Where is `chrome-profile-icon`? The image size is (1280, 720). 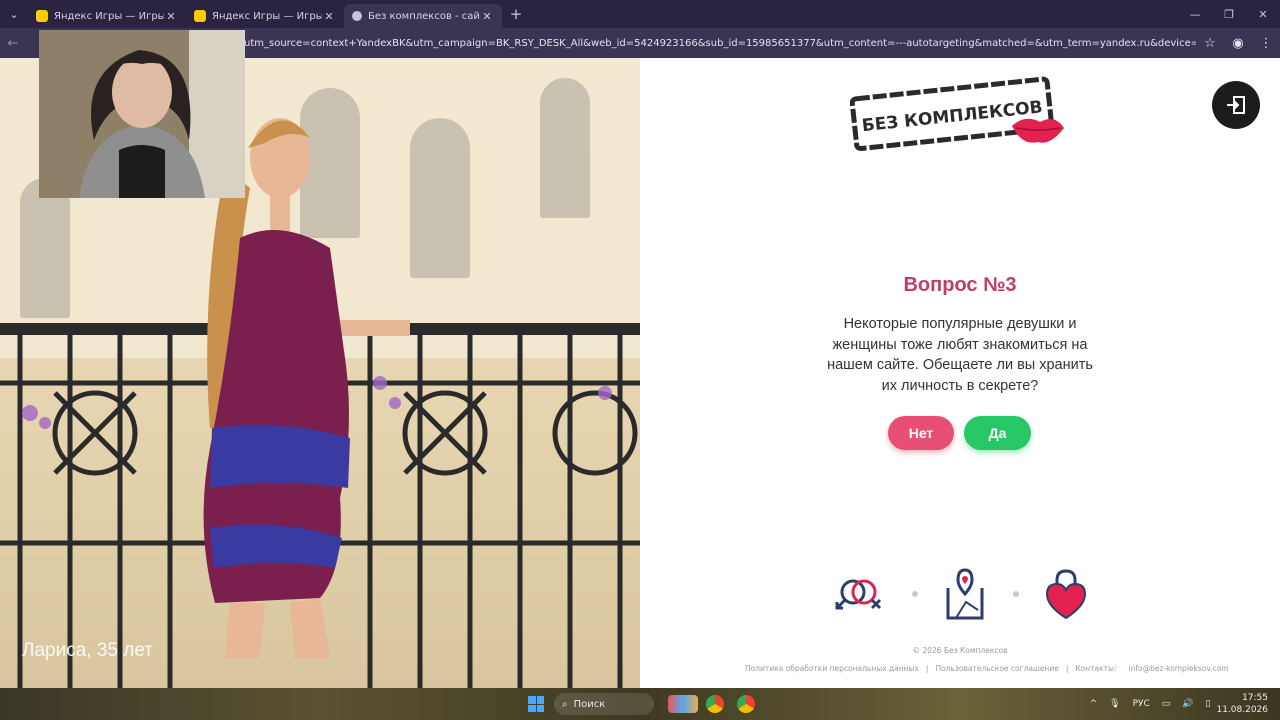 chrome-profile-icon is located at coordinates (746, 704).